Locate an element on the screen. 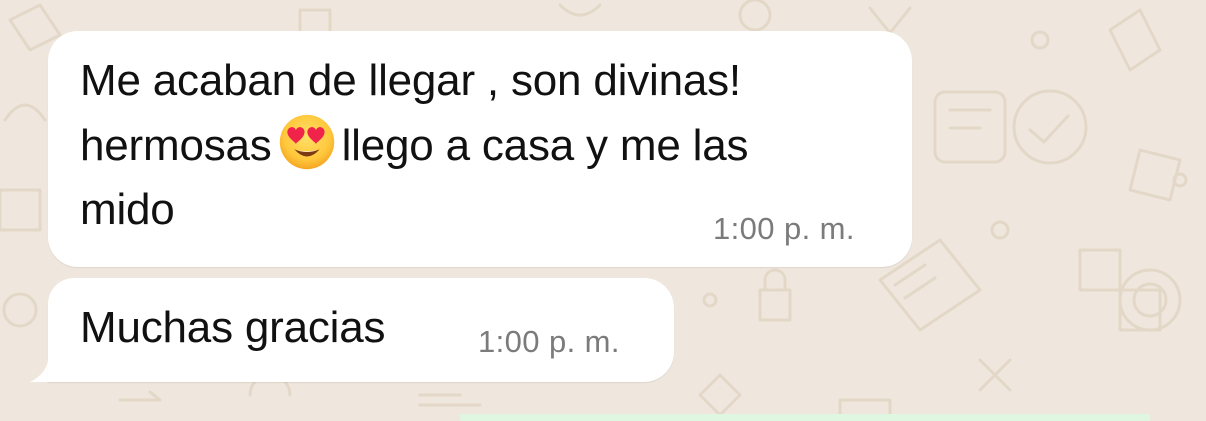 This screenshot has width=1206, height=421. message-text: Muchas gracias is located at coordinates (233, 327).